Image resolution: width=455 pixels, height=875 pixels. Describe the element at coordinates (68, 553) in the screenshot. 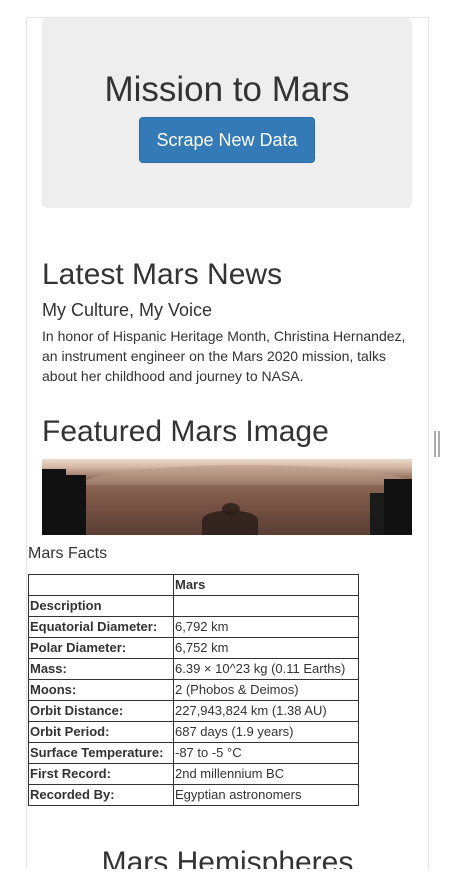

I see `facts-caption: Mars Facts` at that location.